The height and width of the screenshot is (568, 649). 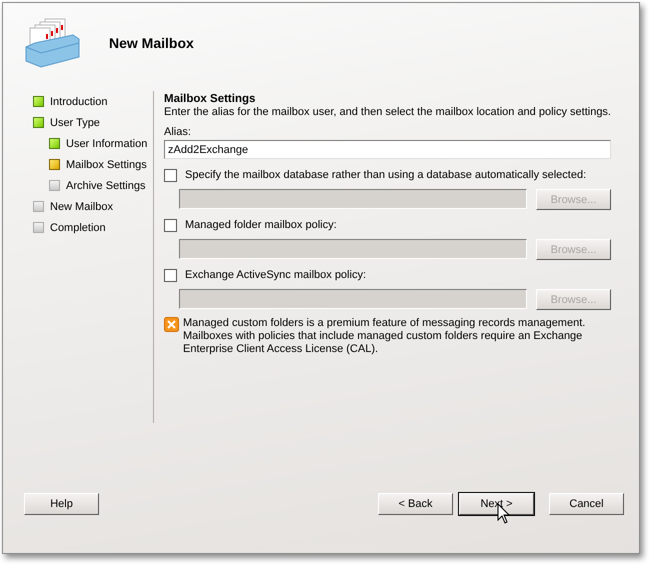 What do you see at coordinates (415, 504) in the screenshot?
I see `back-button: < Back` at bounding box center [415, 504].